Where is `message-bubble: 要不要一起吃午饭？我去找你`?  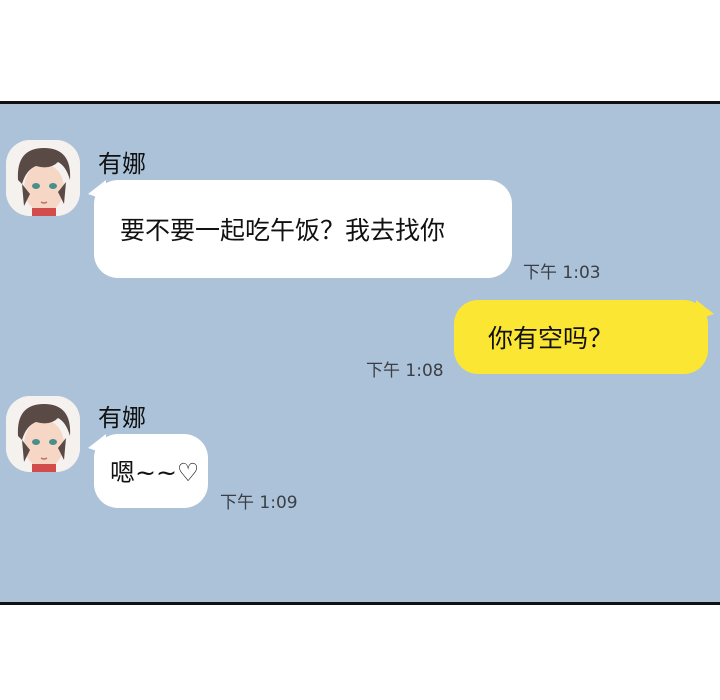 message-bubble: 要不要一起吃午饭？我去找你 is located at coordinates (303, 229).